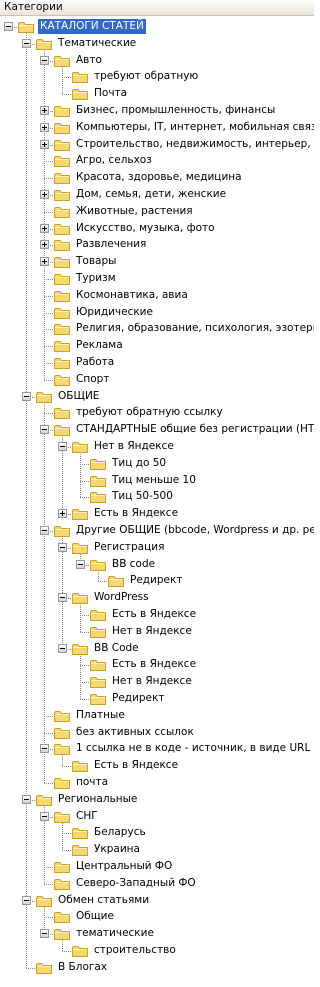 This screenshot has height=987, width=320. What do you see at coordinates (149, 412) in the screenshot?
I see `tree-item-label: требуют обратную ссылку` at bounding box center [149, 412].